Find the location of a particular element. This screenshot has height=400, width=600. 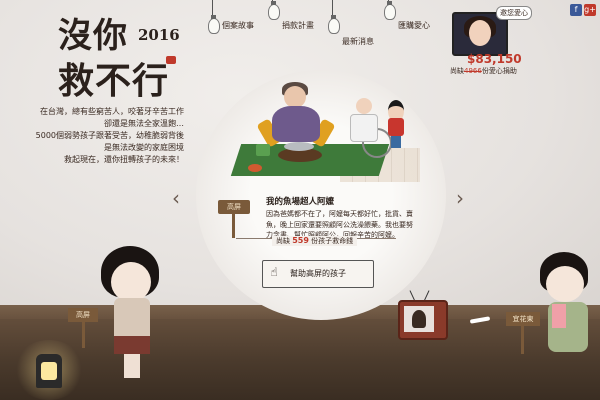

region-sign-left: 高屏 is located at coordinates (83, 315).